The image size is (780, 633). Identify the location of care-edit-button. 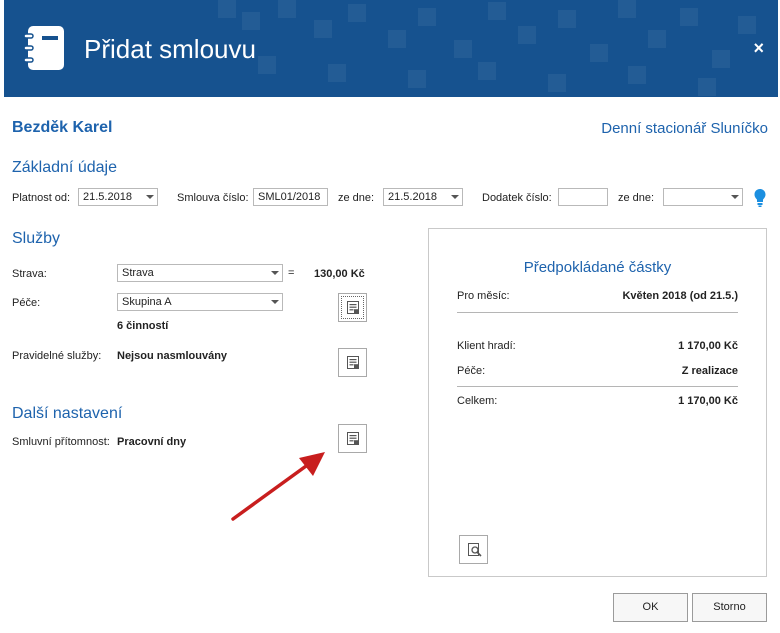
(352, 307).